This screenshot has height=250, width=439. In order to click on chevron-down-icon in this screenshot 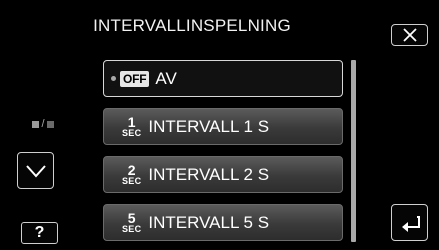, I will do `click(35, 170)`.